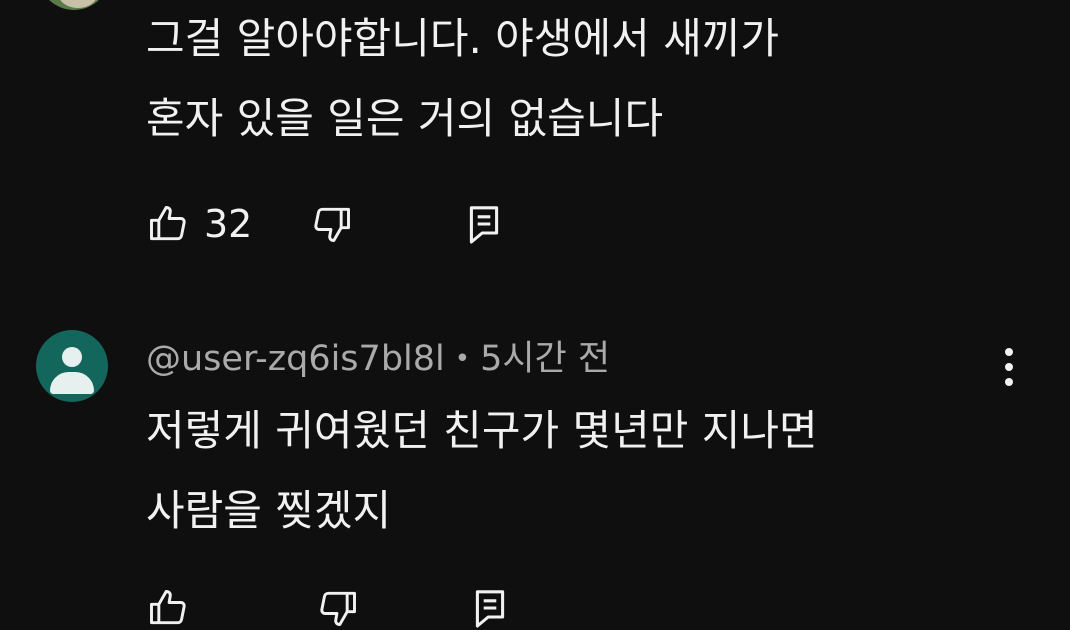 This screenshot has width=1070, height=630. I want to click on comment-actions, so click(327, 608).